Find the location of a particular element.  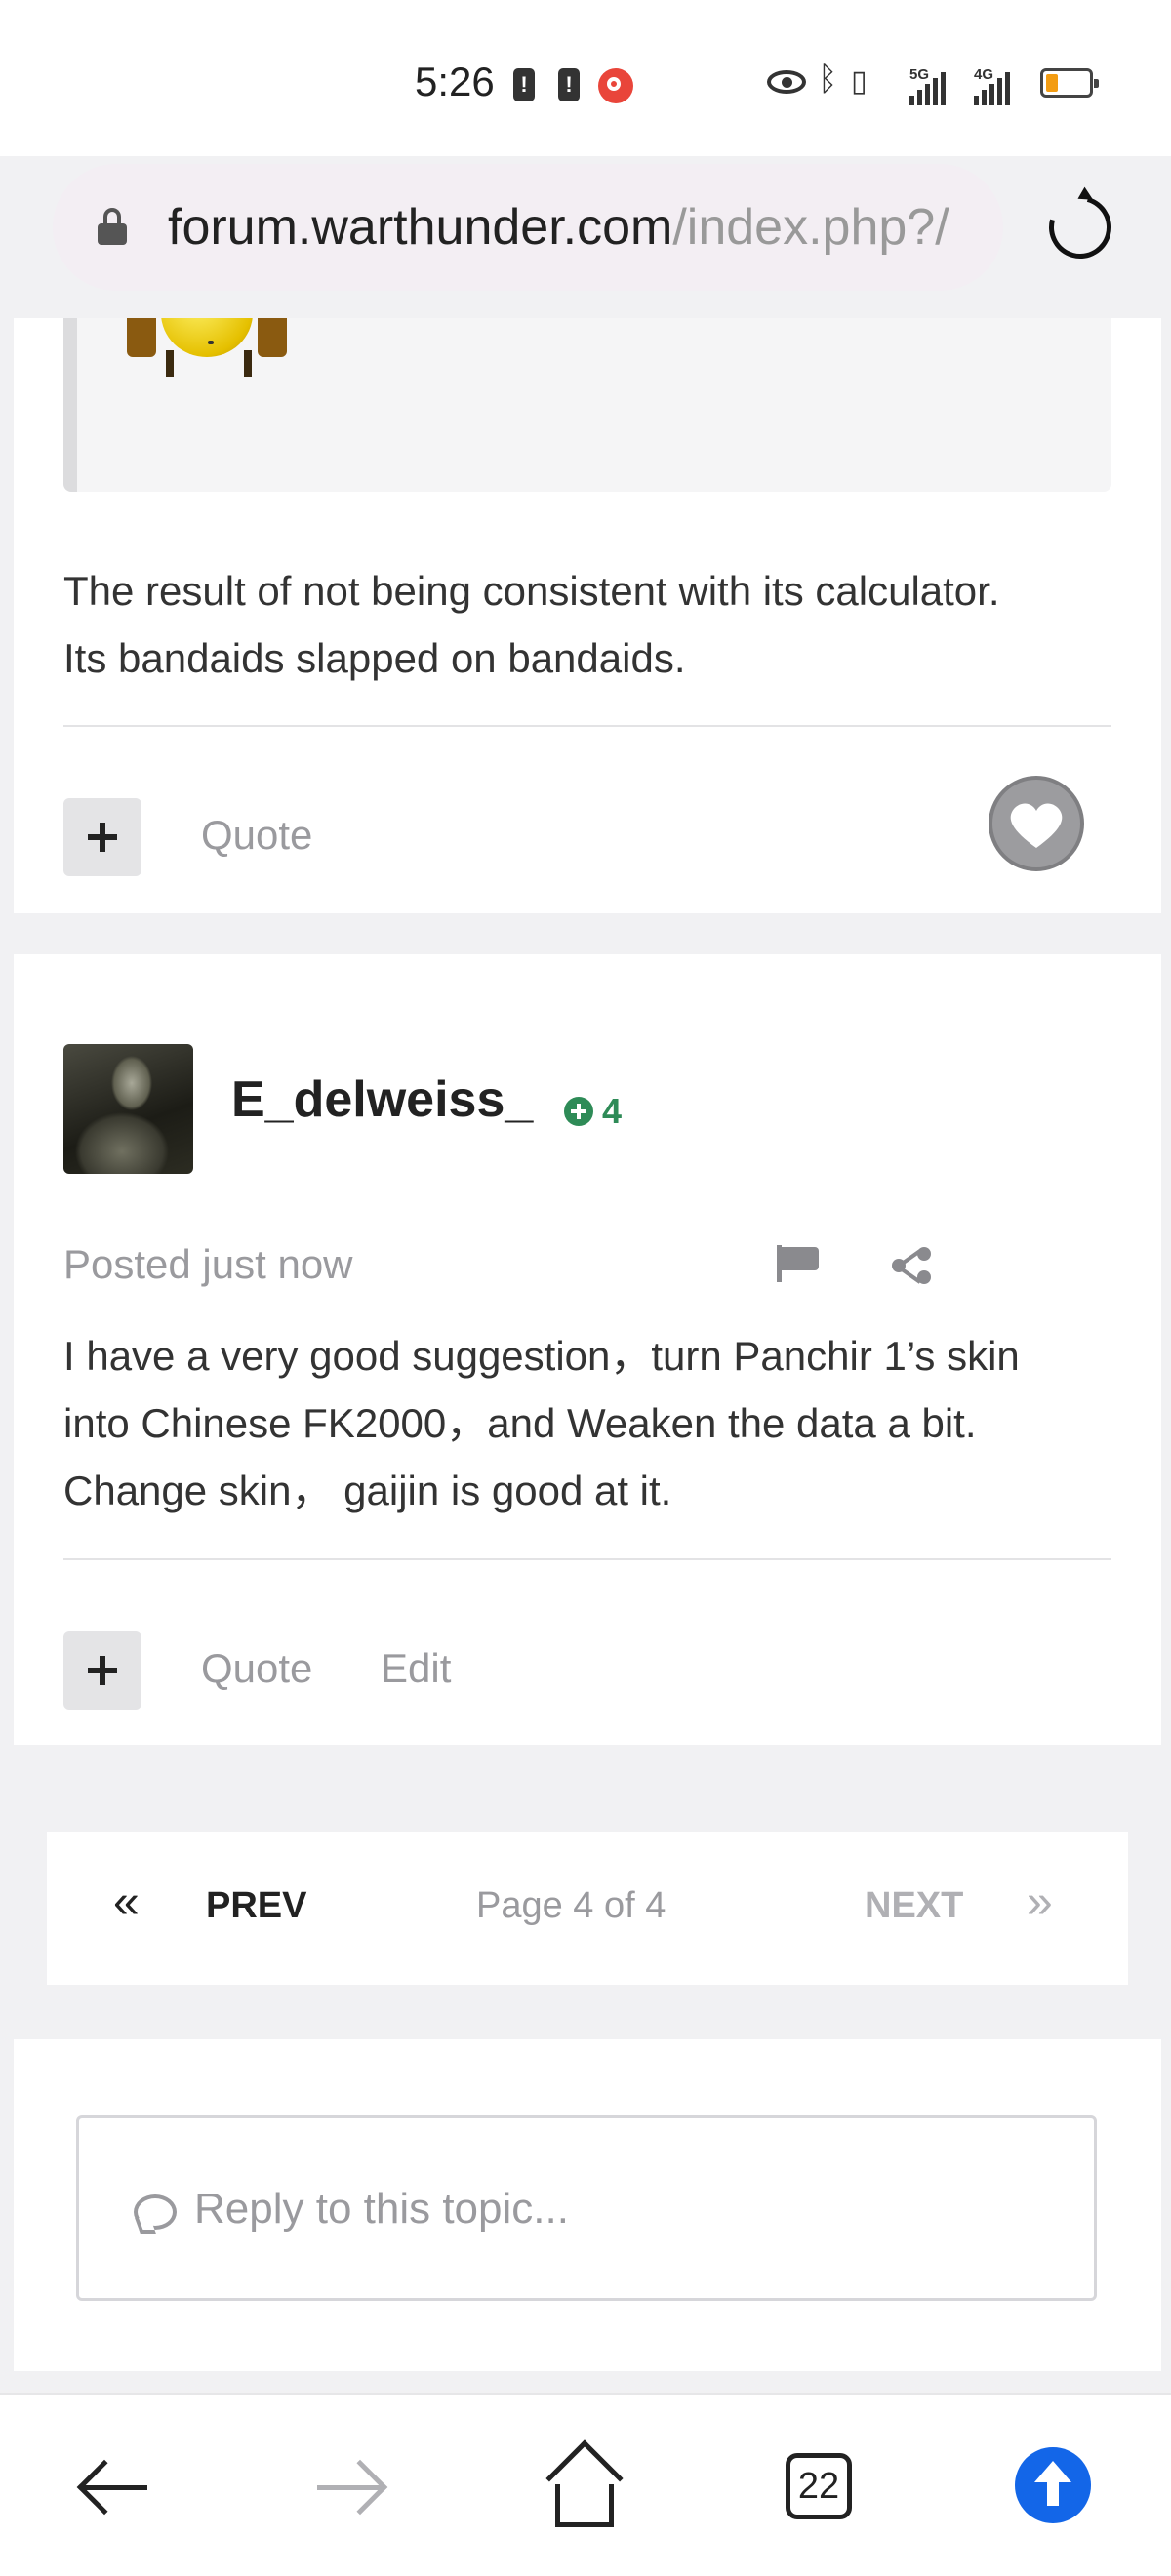

next-button: NEXT is located at coordinates (914, 1905).